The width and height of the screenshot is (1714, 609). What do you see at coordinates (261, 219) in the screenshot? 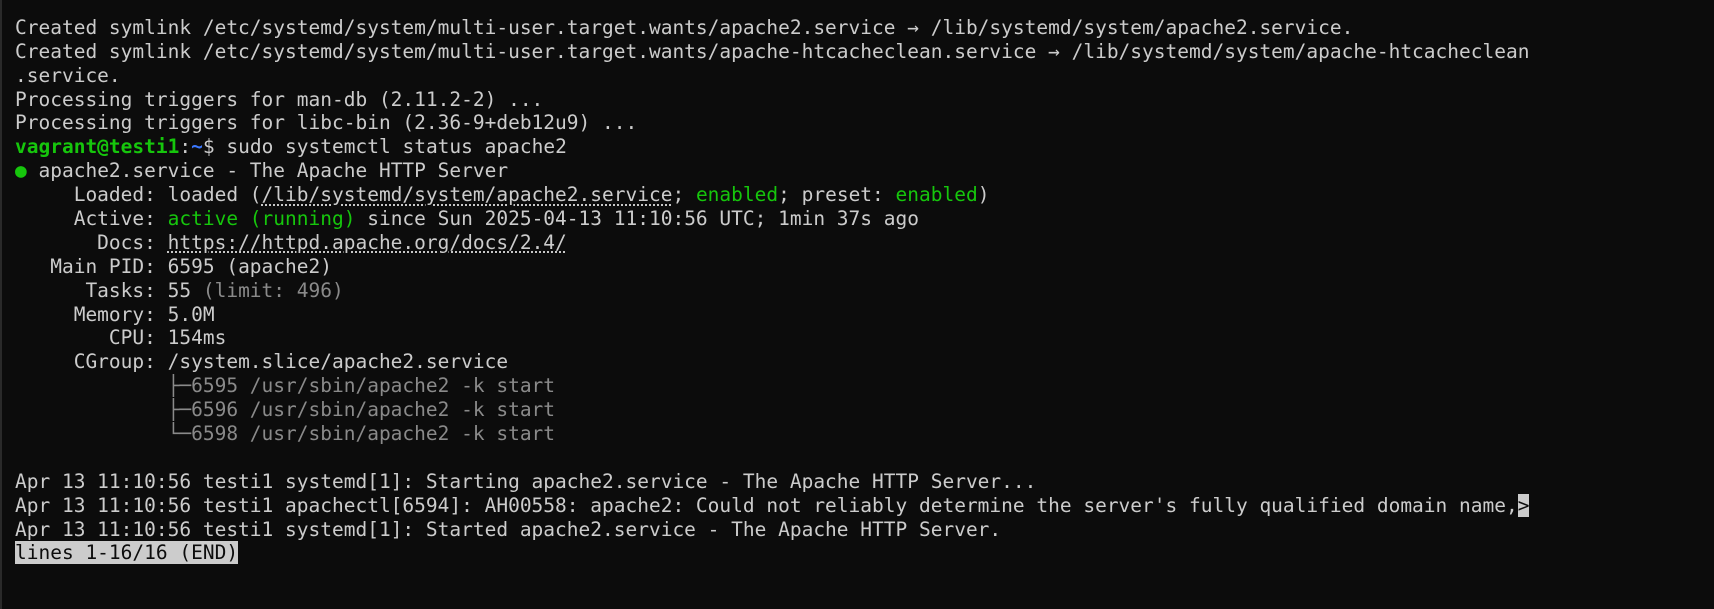
I see `active-state: active (running)` at bounding box center [261, 219].